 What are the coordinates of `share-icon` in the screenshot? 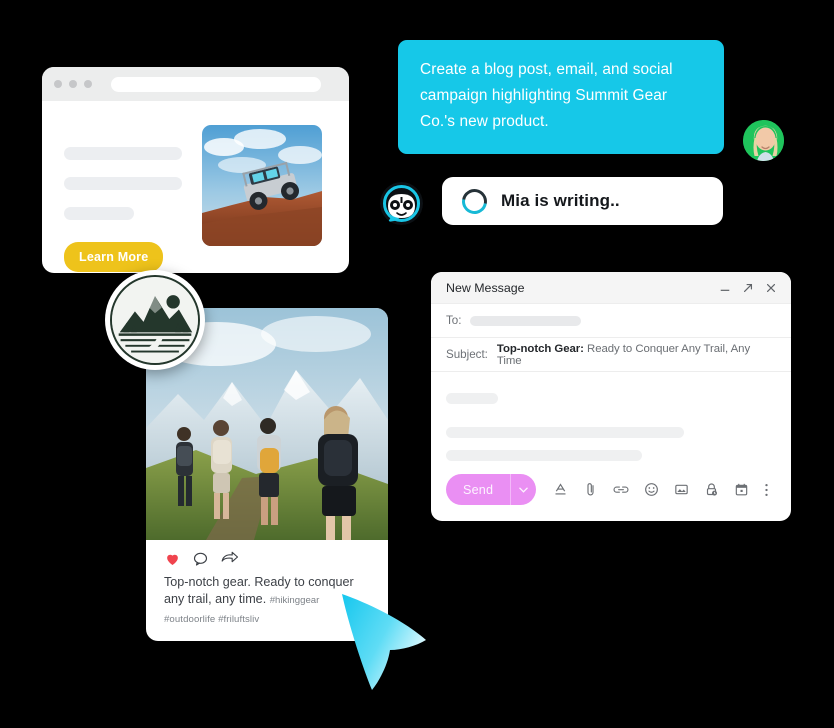 It's located at (229, 559).